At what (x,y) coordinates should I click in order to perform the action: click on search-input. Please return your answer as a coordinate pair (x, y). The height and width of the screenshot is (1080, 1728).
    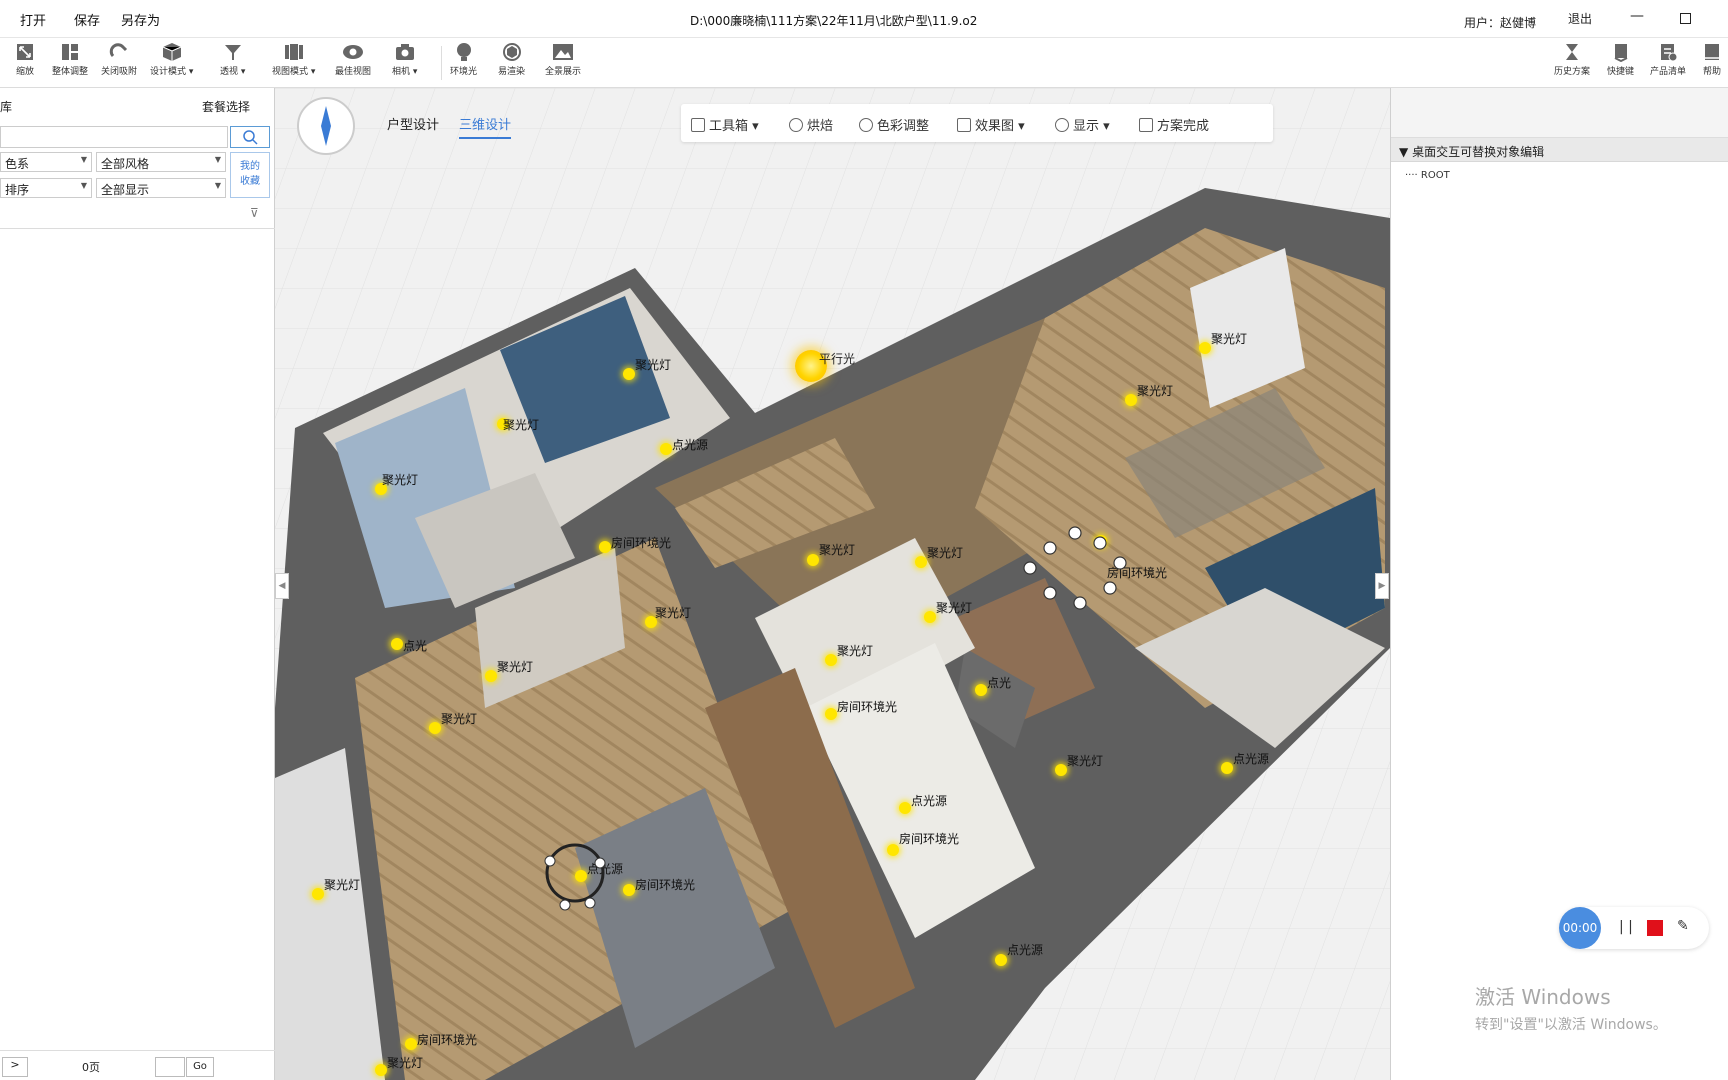
    Looking at the image, I should click on (114, 137).